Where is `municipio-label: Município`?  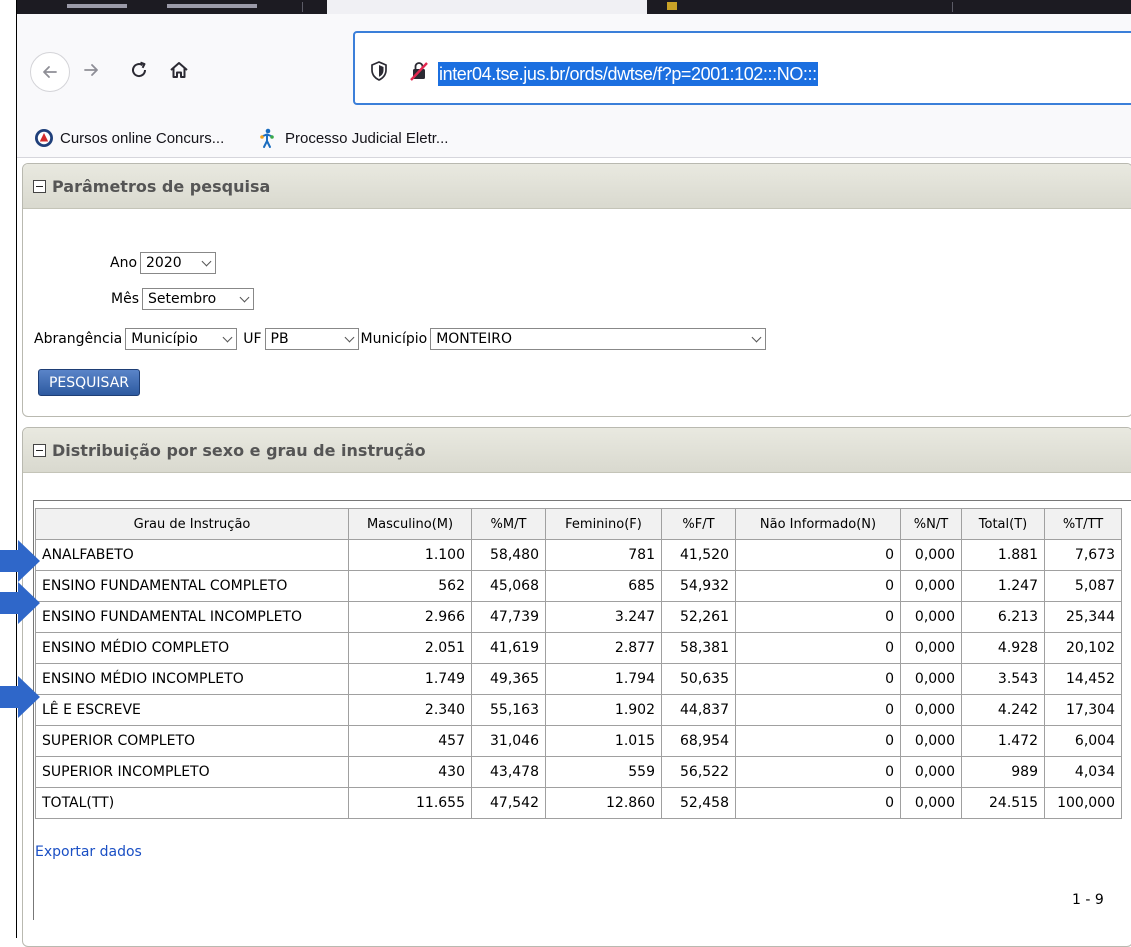
municipio-label: Município is located at coordinates (394, 339).